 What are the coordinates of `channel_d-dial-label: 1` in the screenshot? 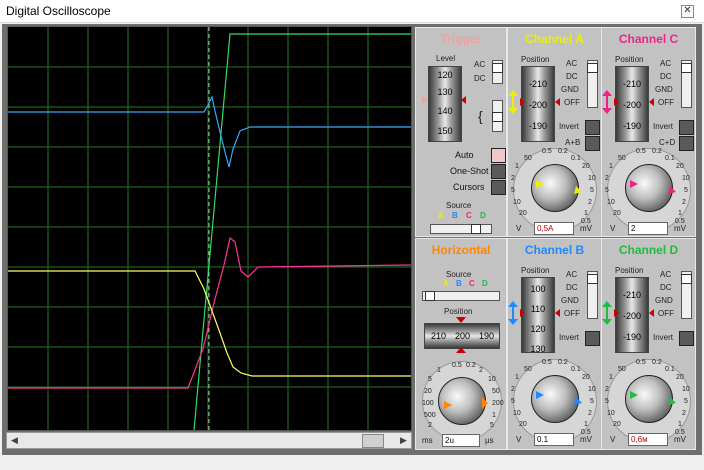 It's located at (680, 424).